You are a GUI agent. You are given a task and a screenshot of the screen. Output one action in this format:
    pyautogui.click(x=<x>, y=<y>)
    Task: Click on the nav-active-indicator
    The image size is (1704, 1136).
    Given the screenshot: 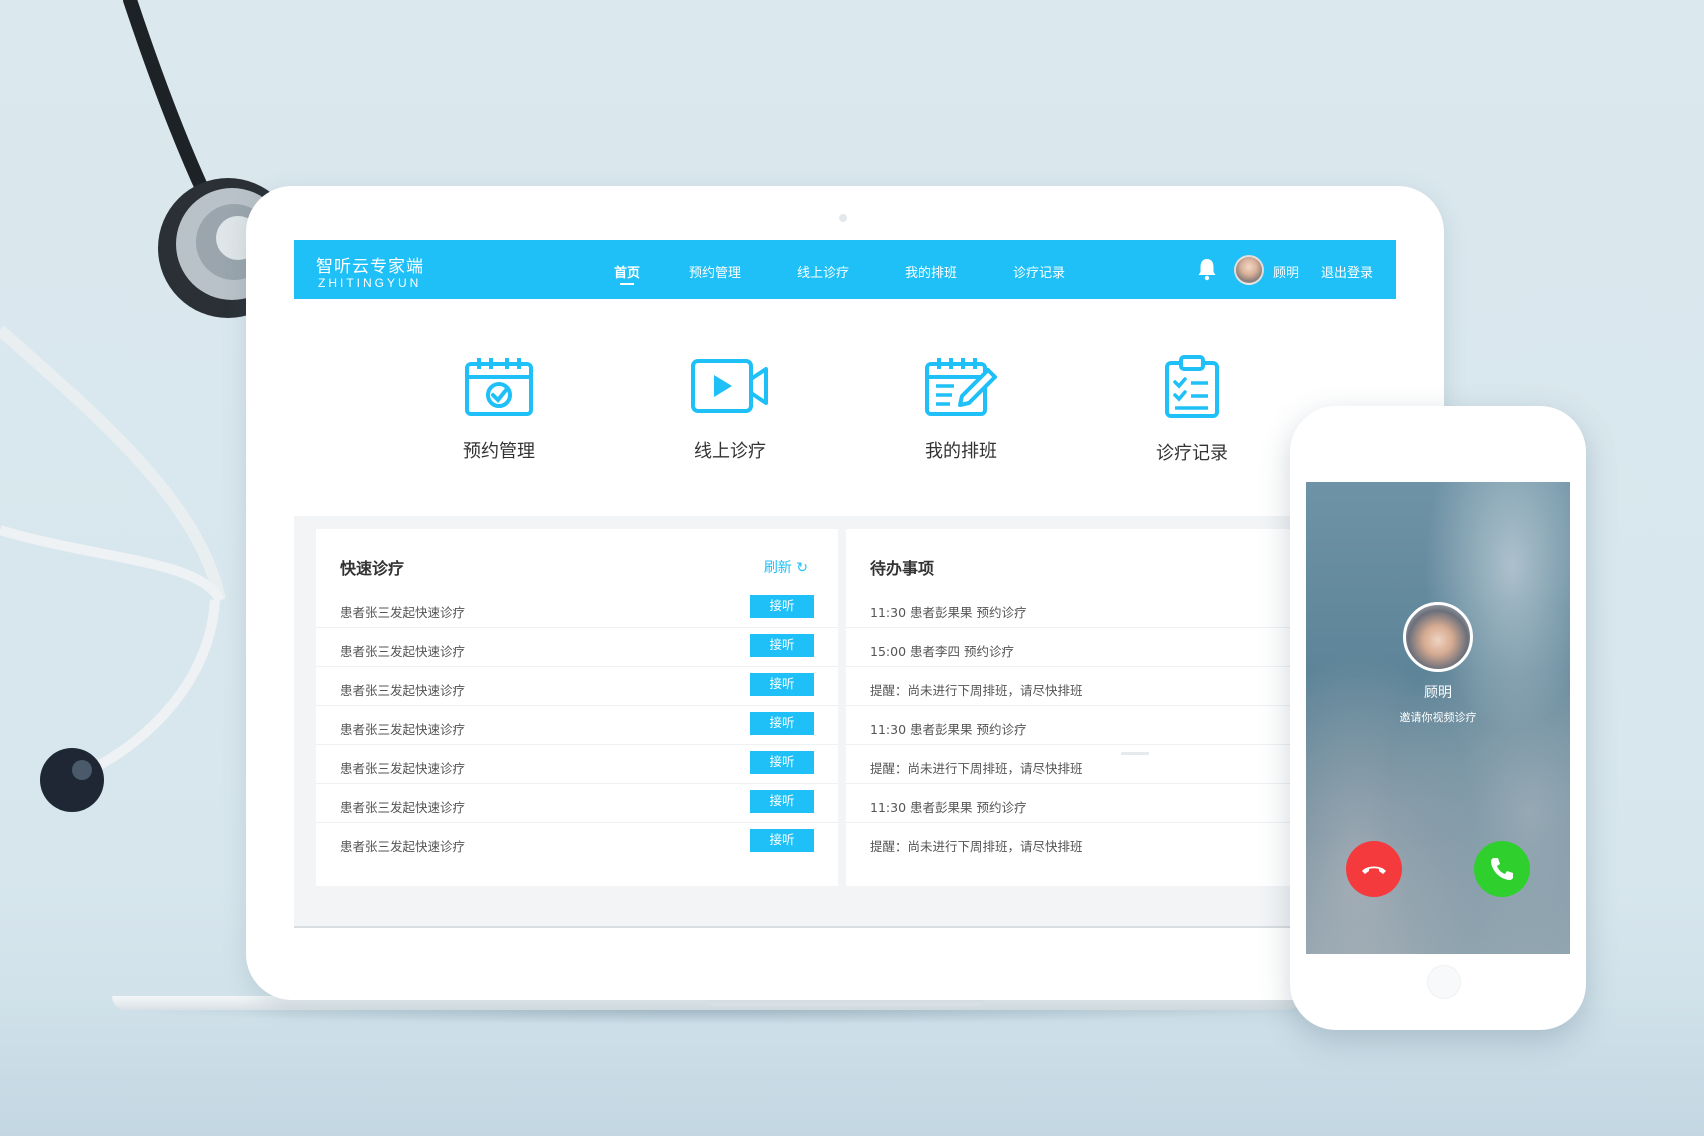 What is the action you would take?
    pyautogui.click(x=627, y=284)
    